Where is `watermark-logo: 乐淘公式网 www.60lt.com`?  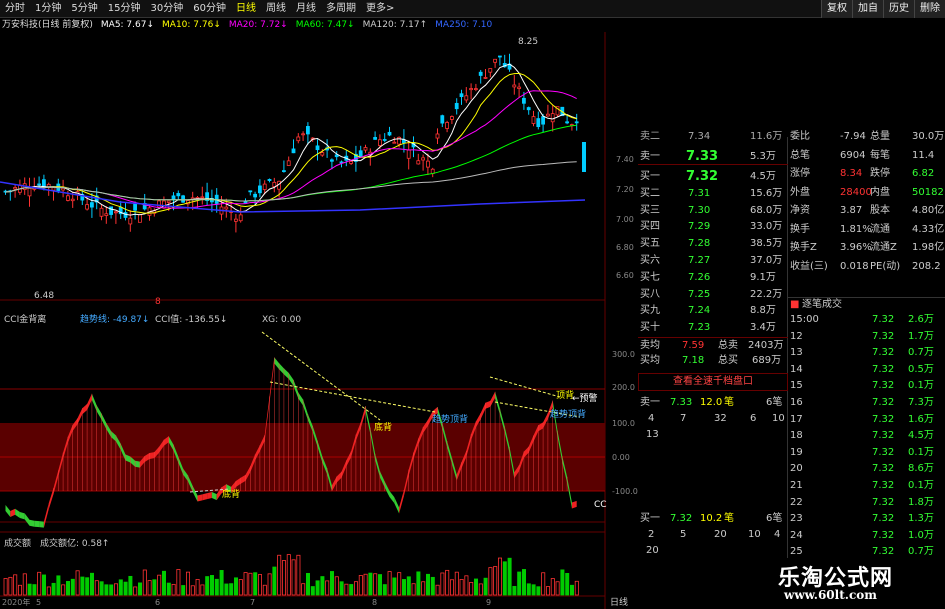 watermark-logo: 乐淘公式网 www.60lt.com is located at coordinates (852, 583).